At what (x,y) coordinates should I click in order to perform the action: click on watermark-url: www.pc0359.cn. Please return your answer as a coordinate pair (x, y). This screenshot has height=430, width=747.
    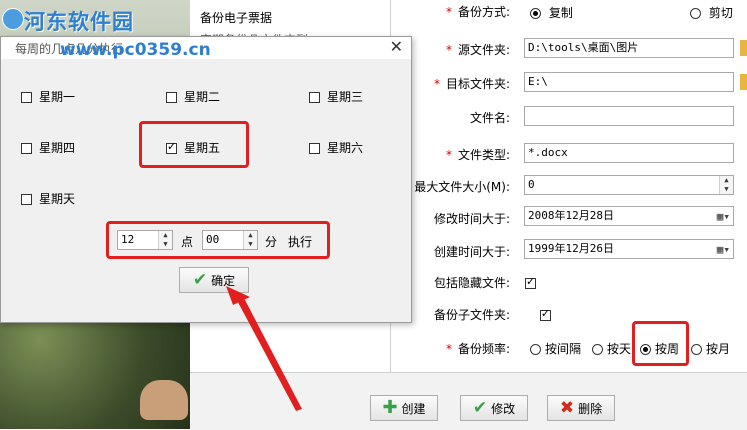
    Looking at the image, I should click on (135, 50).